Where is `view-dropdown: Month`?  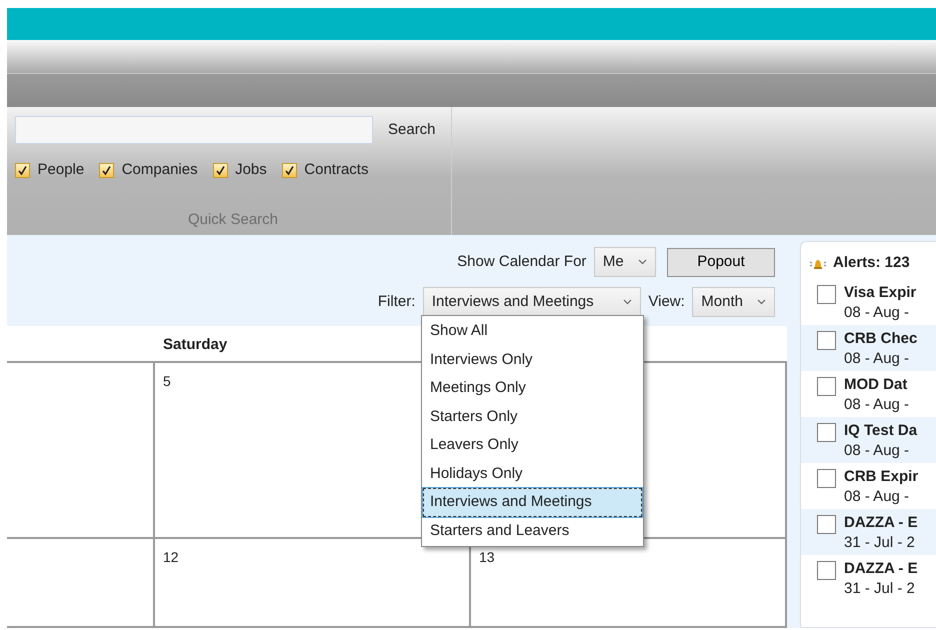
view-dropdown: Month is located at coordinates (733, 302).